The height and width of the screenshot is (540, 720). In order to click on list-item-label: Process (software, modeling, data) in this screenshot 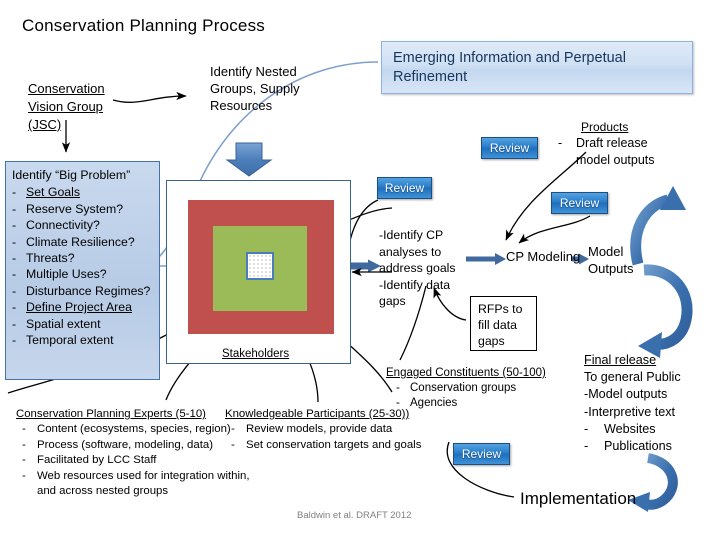, I will do `click(125, 444)`.